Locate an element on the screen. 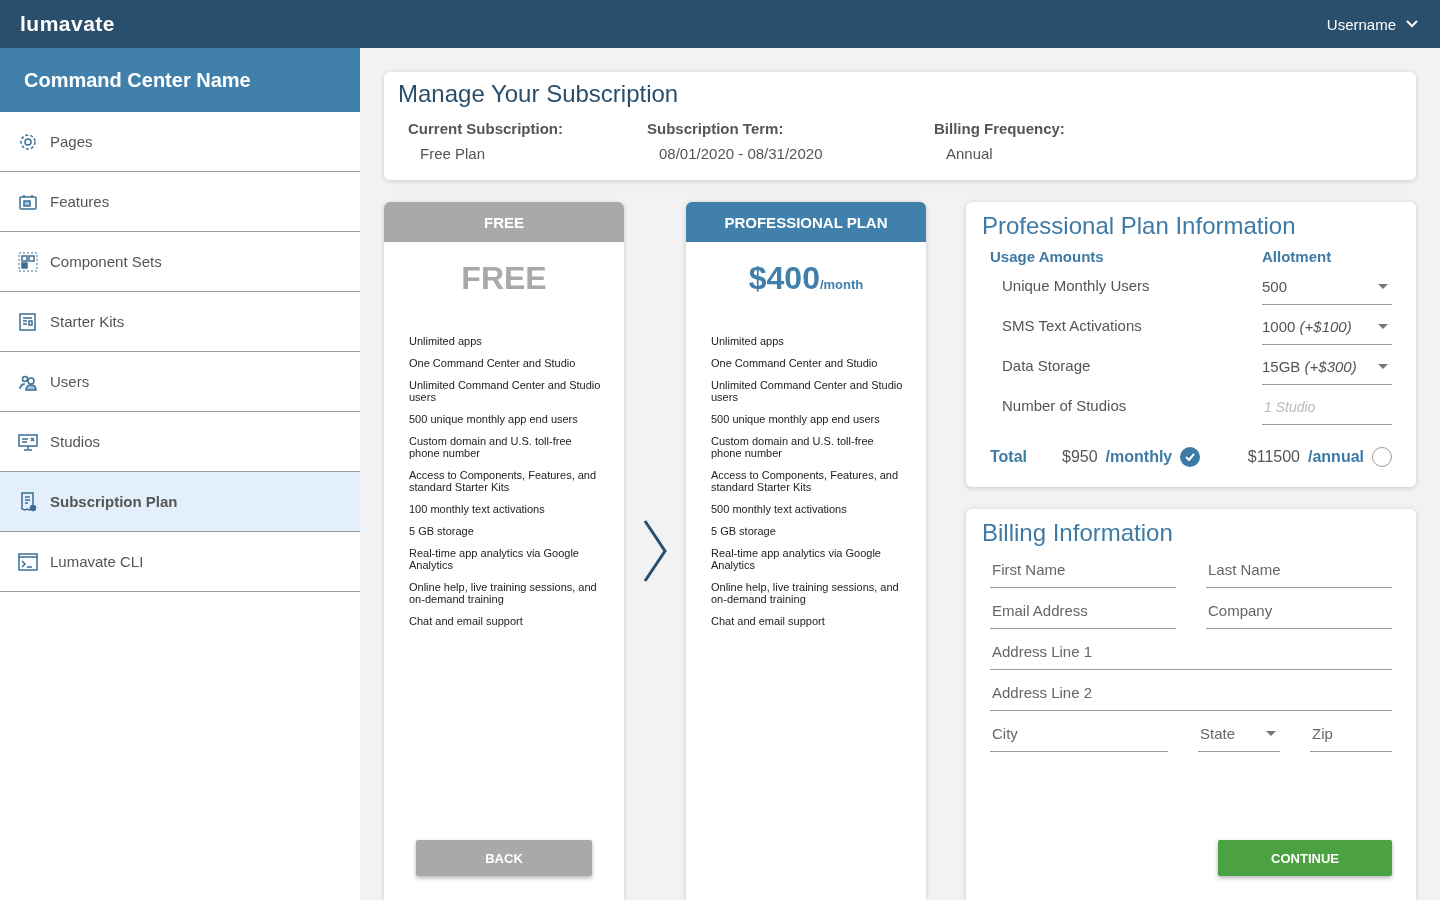 This screenshot has width=1440, height=900. usage-label: Number of Studios is located at coordinates (1064, 405).